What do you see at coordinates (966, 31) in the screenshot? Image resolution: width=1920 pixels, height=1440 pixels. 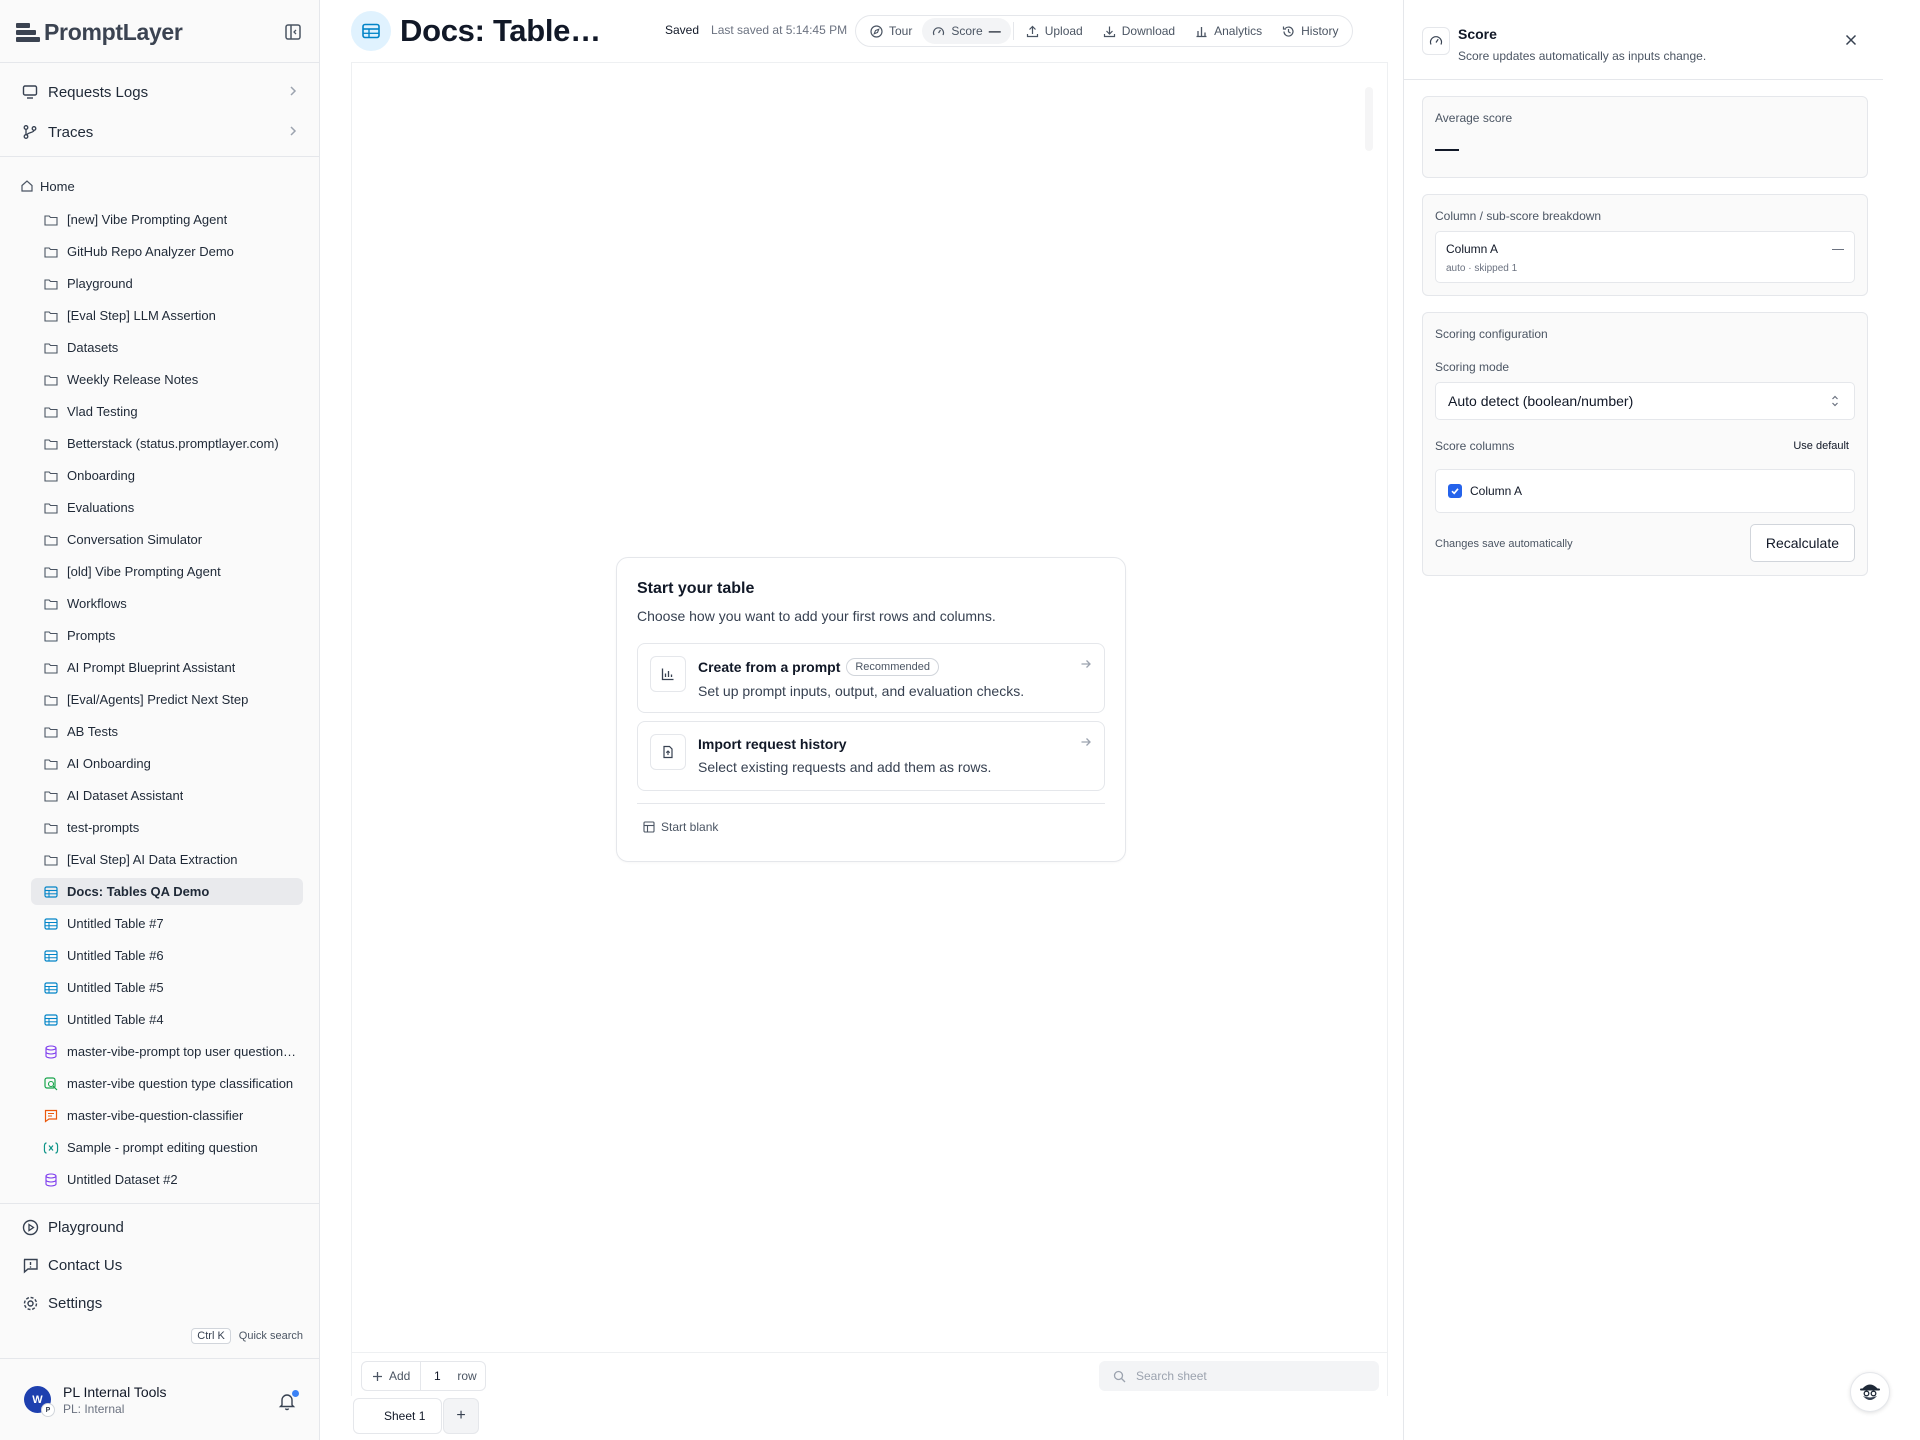 I see `score-button: Score —` at bounding box center [966, 31].